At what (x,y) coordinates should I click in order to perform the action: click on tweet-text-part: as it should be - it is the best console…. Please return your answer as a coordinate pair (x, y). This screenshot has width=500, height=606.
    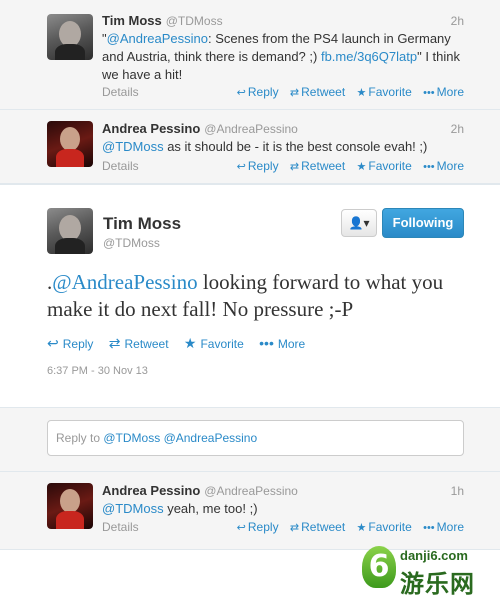
    Looking at the image, I should click on (295, 146).